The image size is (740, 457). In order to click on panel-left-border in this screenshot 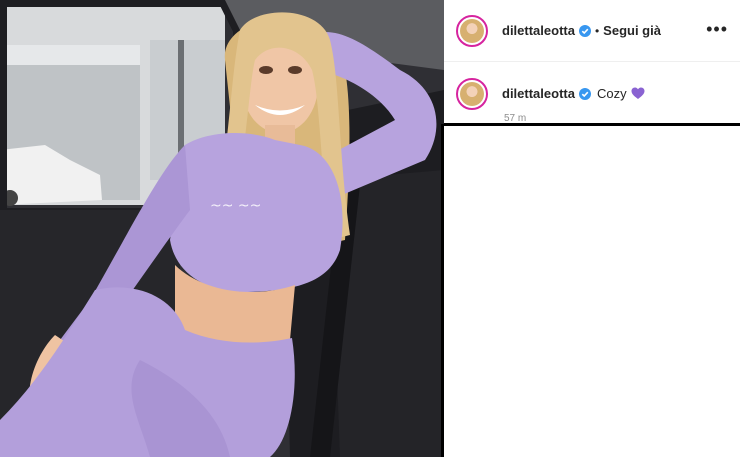, I will do `click(442, 290)`.